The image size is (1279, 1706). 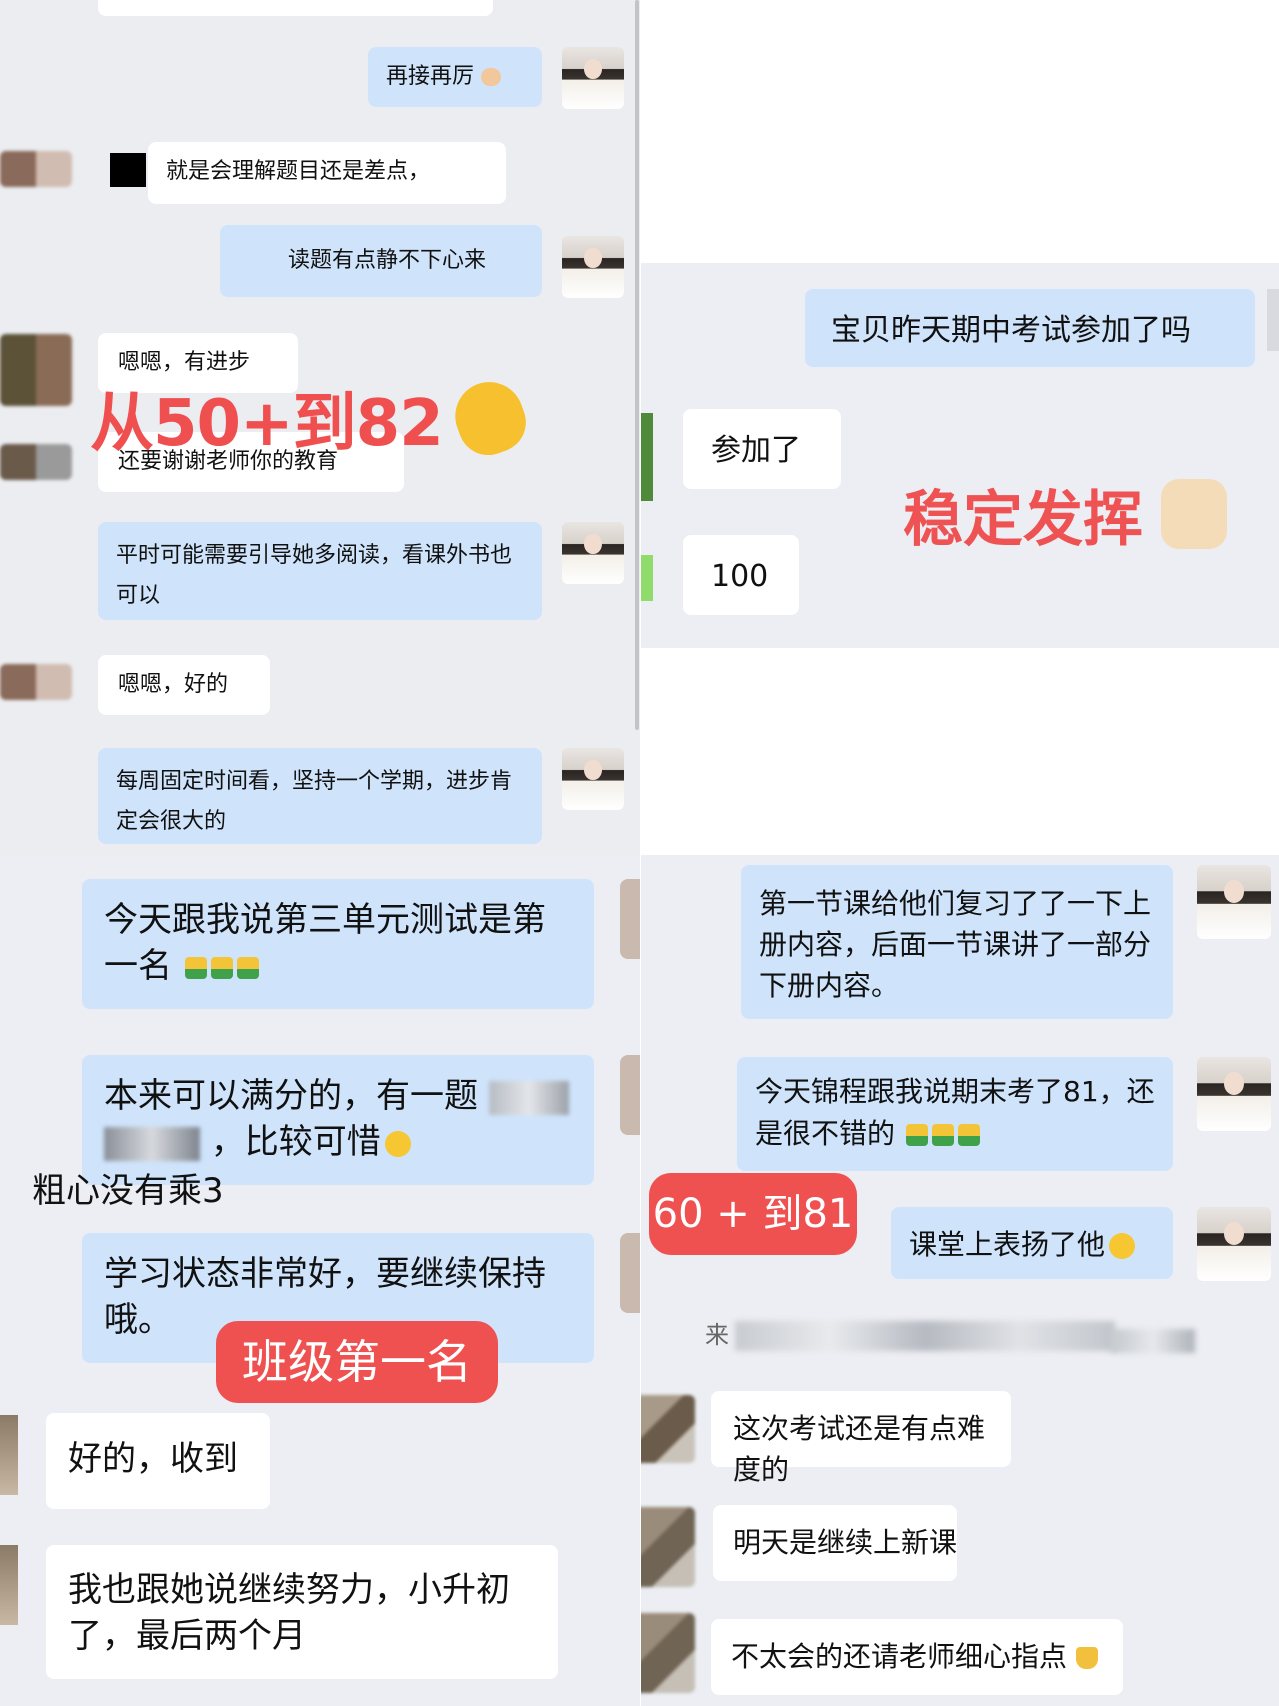 I want to click on message-text: 100, so click(x=740, y=576).